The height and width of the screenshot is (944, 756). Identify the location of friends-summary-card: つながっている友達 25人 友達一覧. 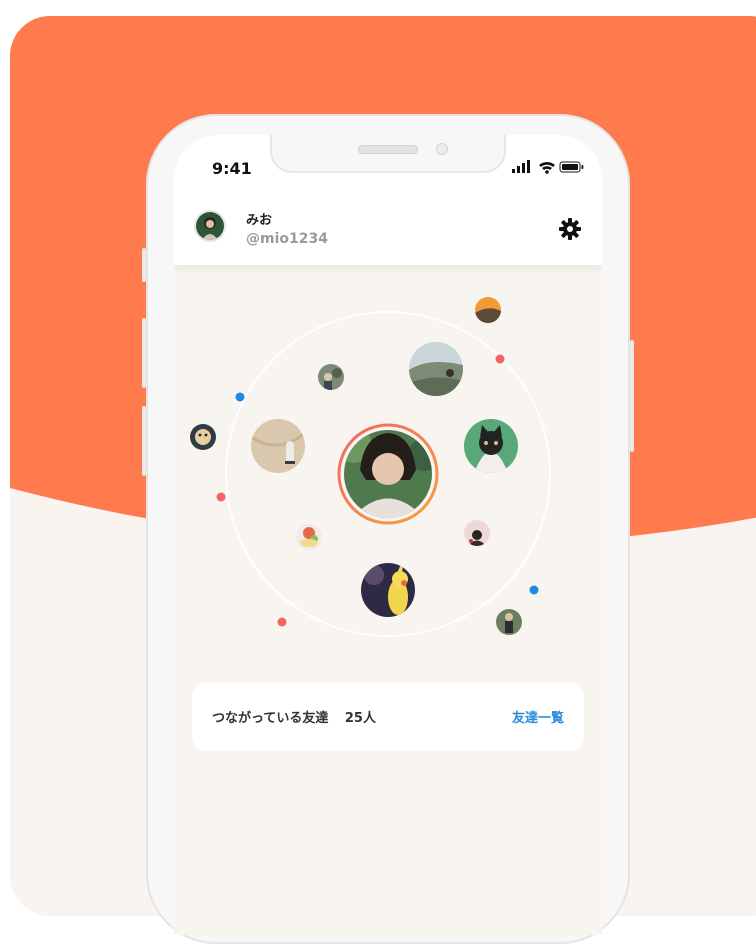
(388, 717).